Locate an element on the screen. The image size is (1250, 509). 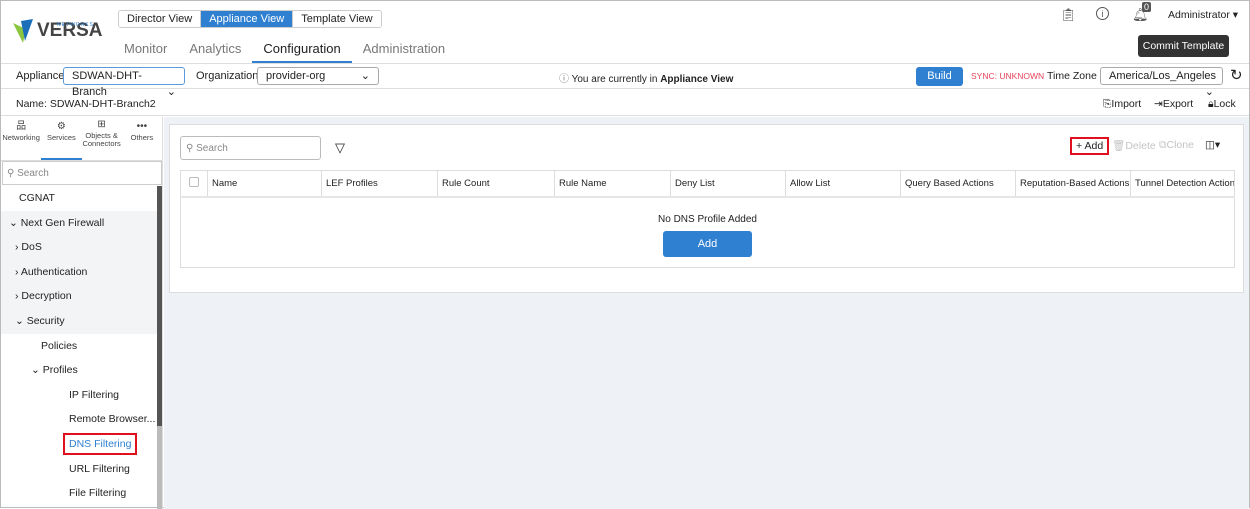
tab-objects-connectors: ⊞ Objects & Connectors is located at coordinates (102, 138).